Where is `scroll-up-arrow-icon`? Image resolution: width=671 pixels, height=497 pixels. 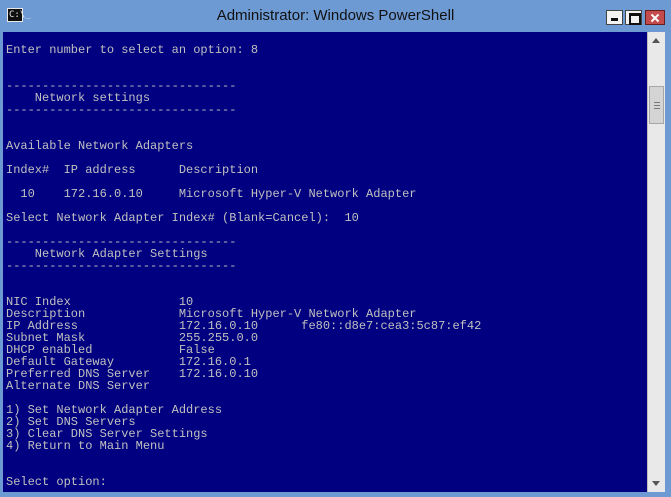
scroll-up-arrow-icon is located at coordinates (656, 40).